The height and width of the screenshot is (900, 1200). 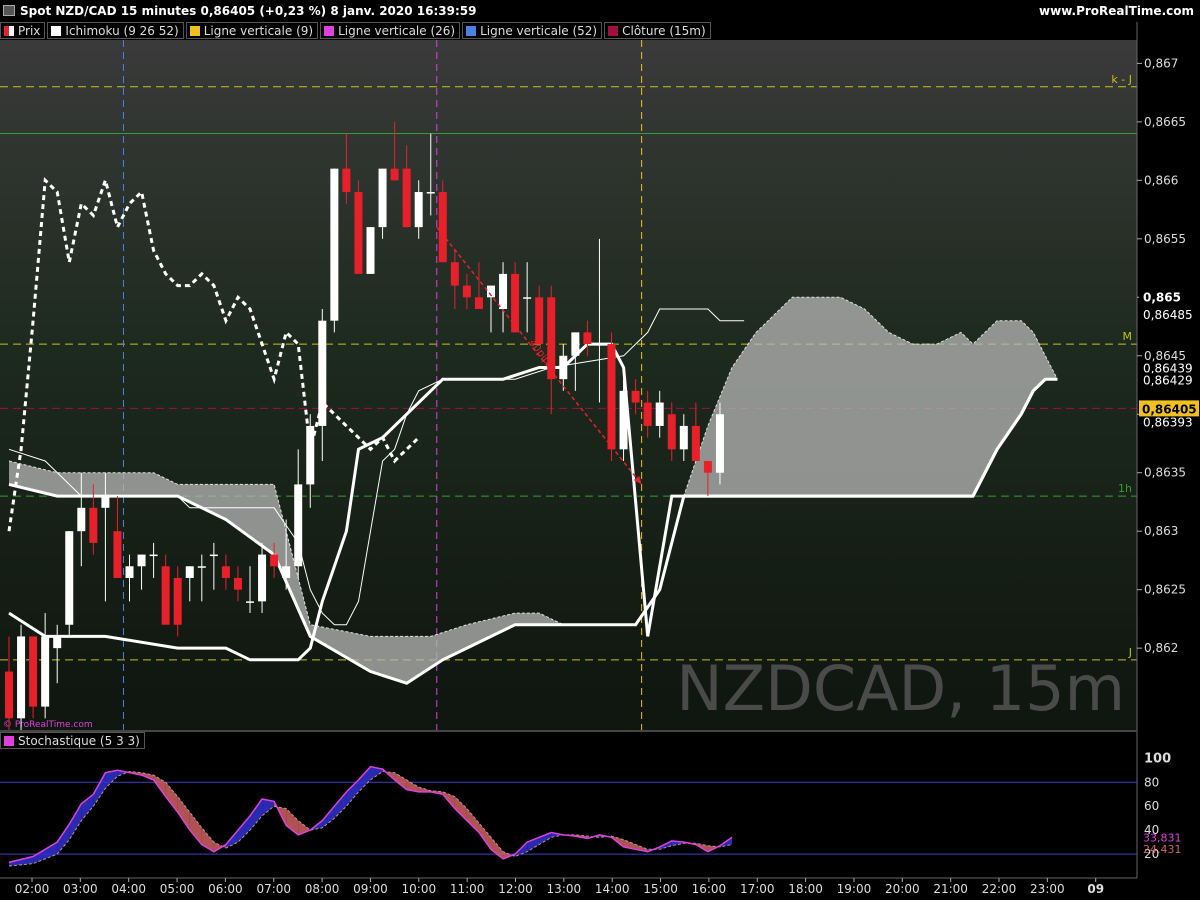 I want to click on y-tick-label: 0,8655, so click(x=1165, y=239).